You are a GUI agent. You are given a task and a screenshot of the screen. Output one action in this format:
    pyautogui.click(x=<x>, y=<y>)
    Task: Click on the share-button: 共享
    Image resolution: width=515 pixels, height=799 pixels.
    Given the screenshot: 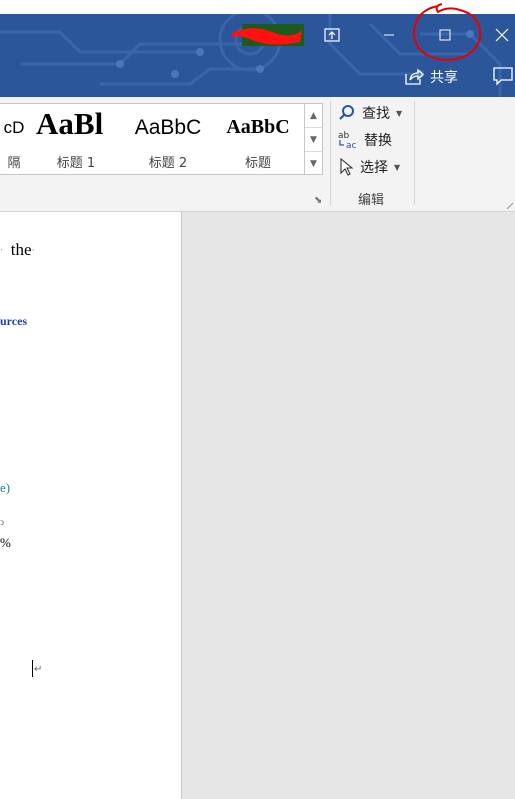 What is the action you would take?
    pyautogui.click(x=431, y=77)
    